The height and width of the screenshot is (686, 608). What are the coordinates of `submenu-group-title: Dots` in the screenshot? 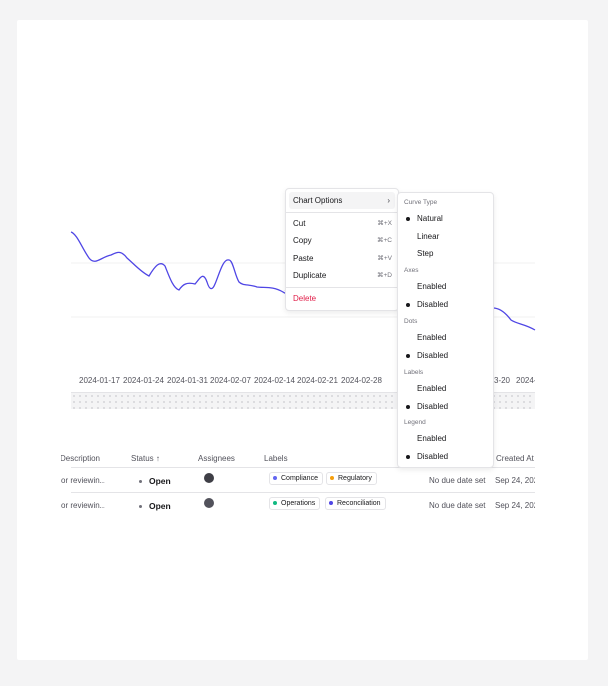 It's located at (411, 321).